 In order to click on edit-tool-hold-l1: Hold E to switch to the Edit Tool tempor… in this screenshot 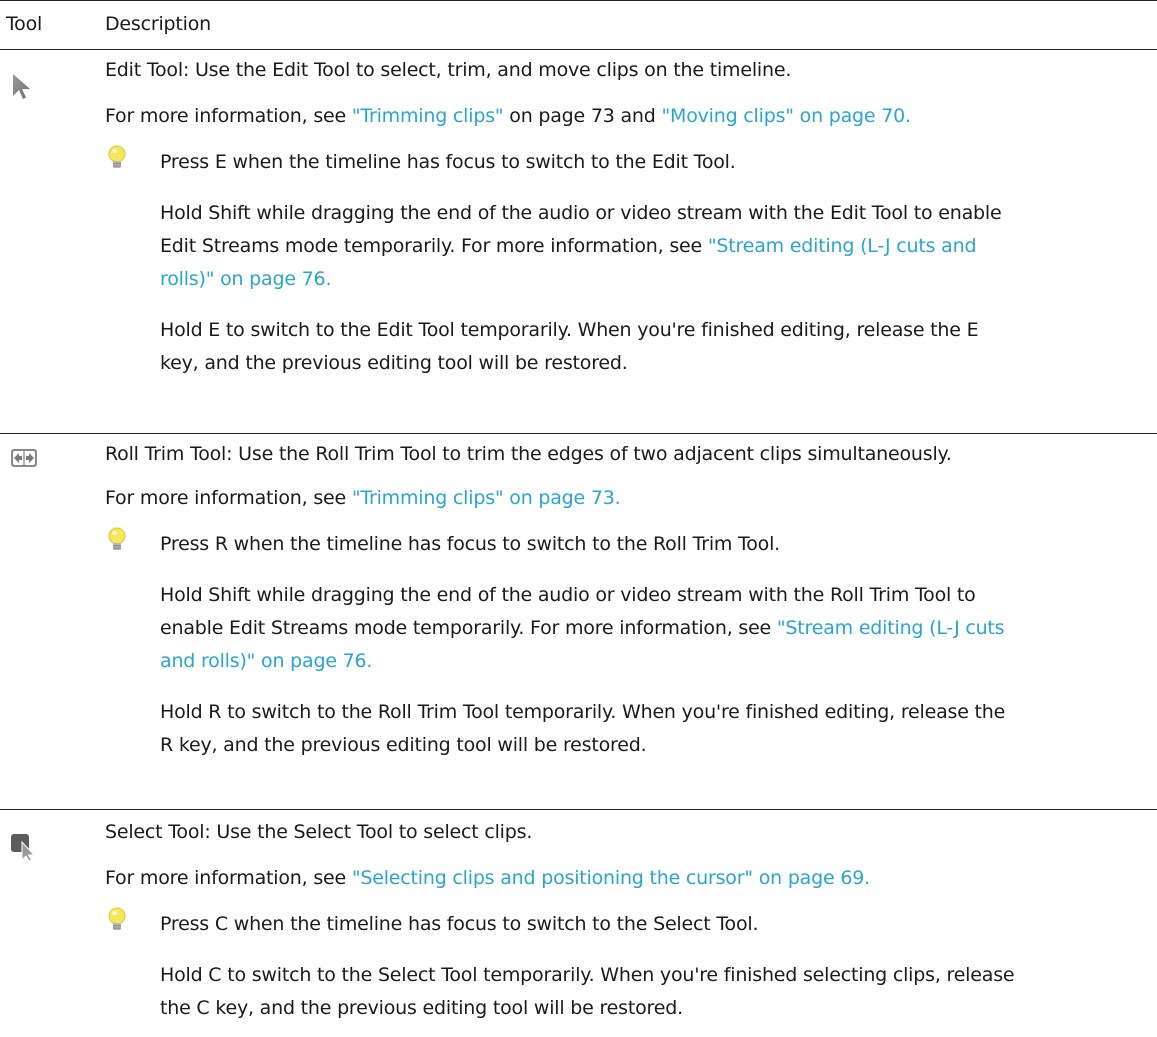, I will do `click(569, 330)`.